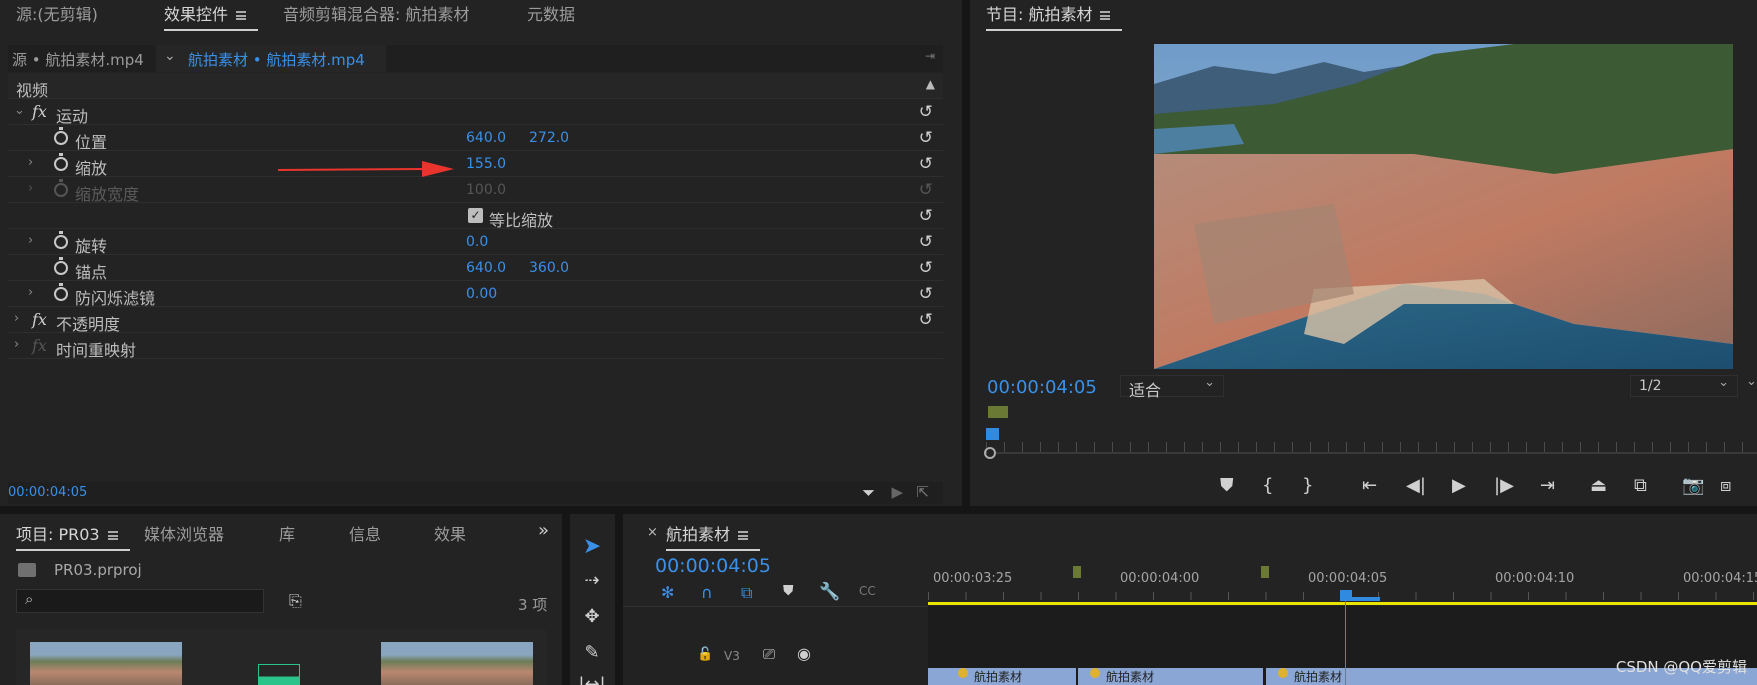 The image size is (1757, 685). What do you see at coordinates (450, 533) in the screenshot?
I see `tab-effects: 效果` at bounding box center [450, 533].